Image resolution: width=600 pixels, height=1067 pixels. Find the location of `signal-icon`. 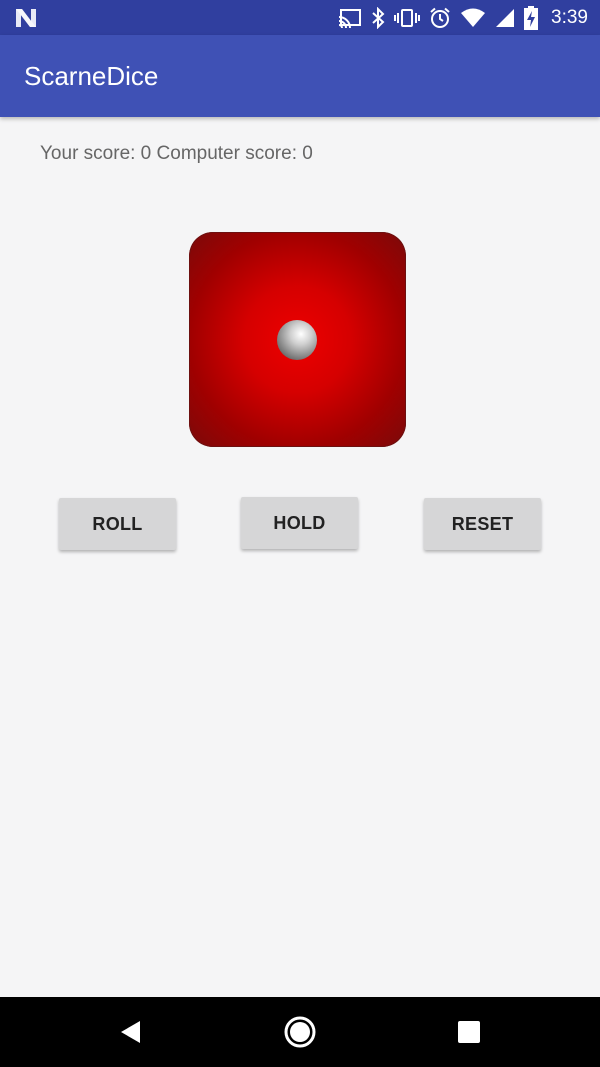

signal-icon is located at coordinates (505, 17).